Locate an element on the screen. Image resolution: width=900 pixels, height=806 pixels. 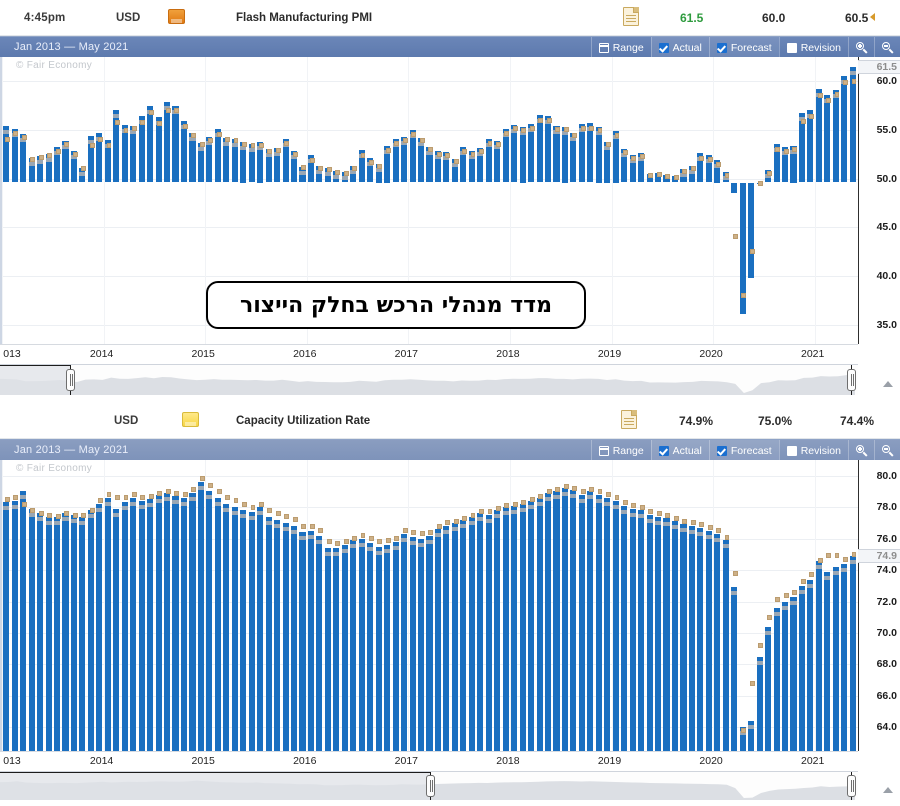
event-title: Capacity Utilization Rate is located at coordinates (303, 421).